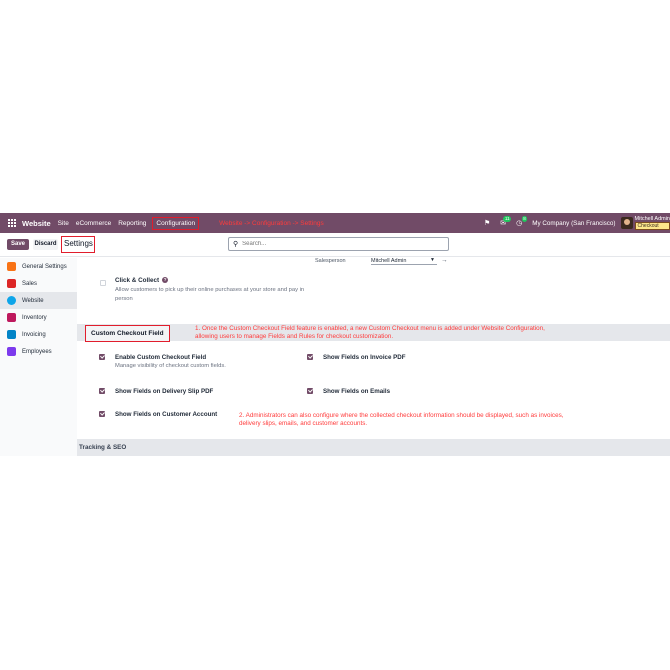 This screenshot has width=670, height=670. Describe the element at coordinates (11, 266) in the screenshot. I see `settings-app-icon` at that location.